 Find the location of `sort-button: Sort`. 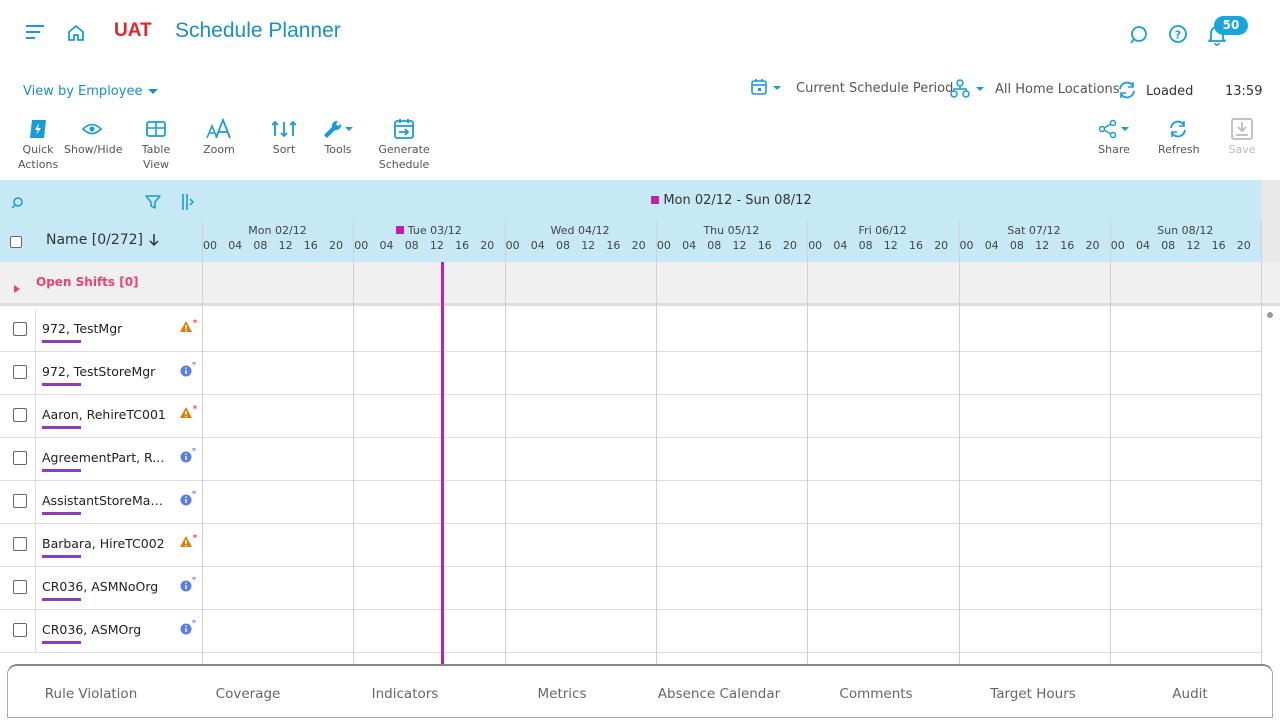

sort-button: Sort is located at coordinates (284, 137).